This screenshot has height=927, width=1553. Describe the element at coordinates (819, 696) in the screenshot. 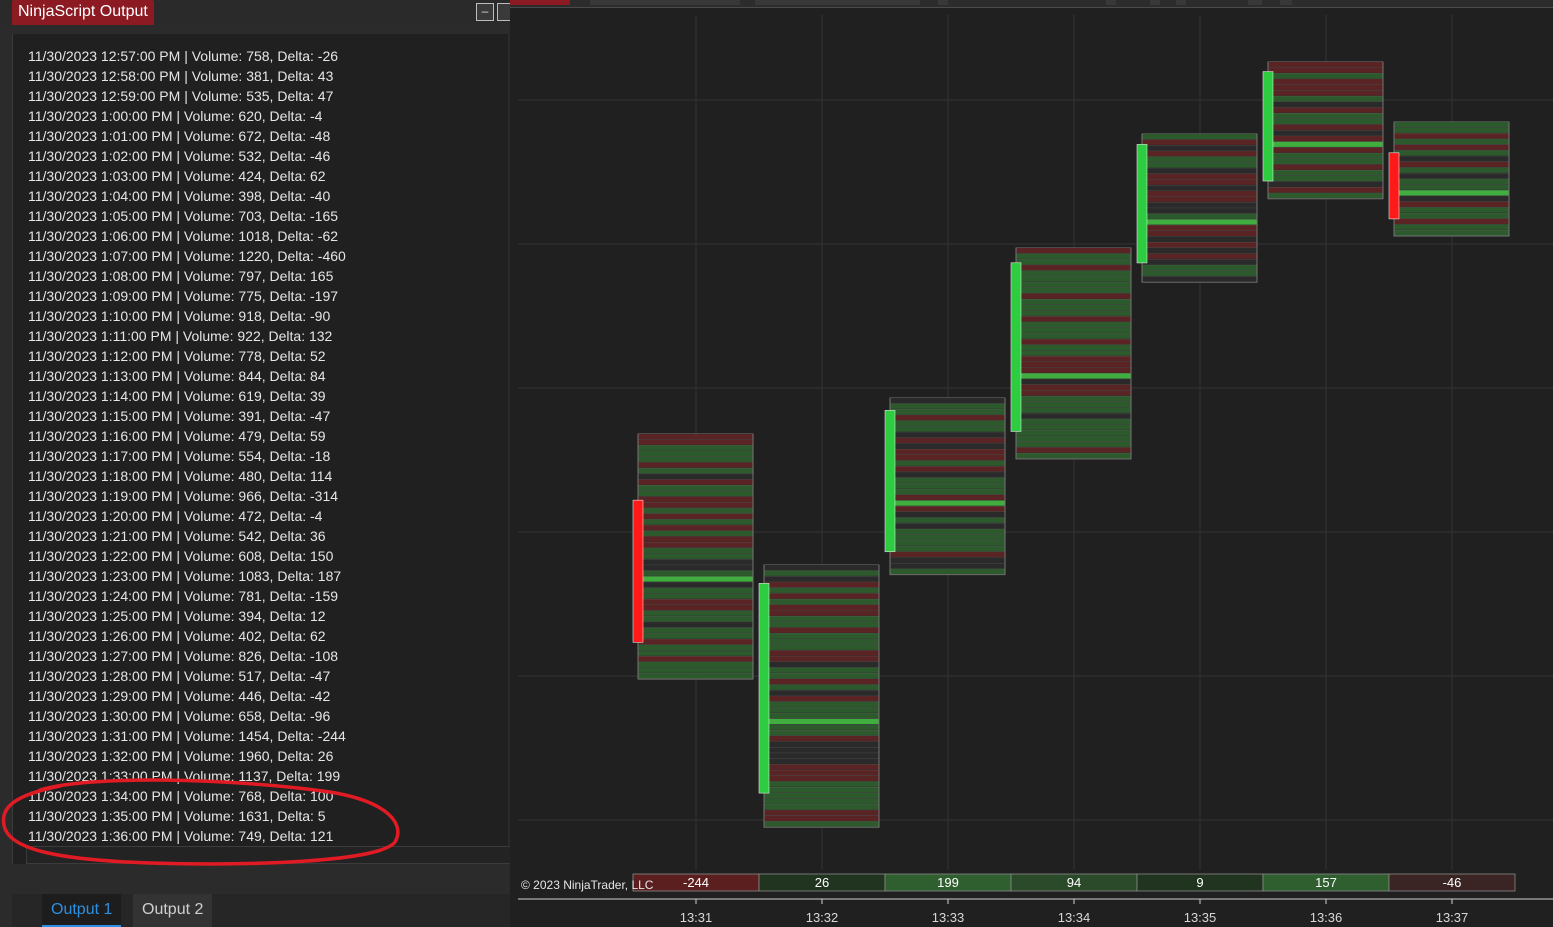

I see `footprint-bar-13:32` at that location.